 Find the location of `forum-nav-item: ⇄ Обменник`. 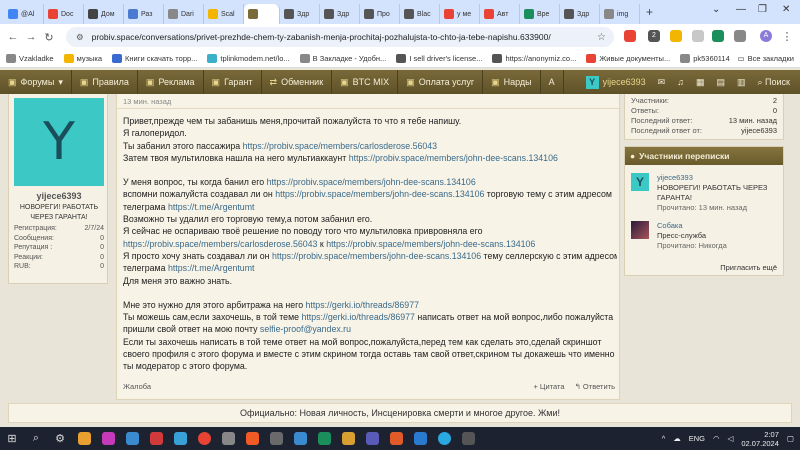

forum-nav-item: ⇄ Обменник is located at coordinates (297, 82).